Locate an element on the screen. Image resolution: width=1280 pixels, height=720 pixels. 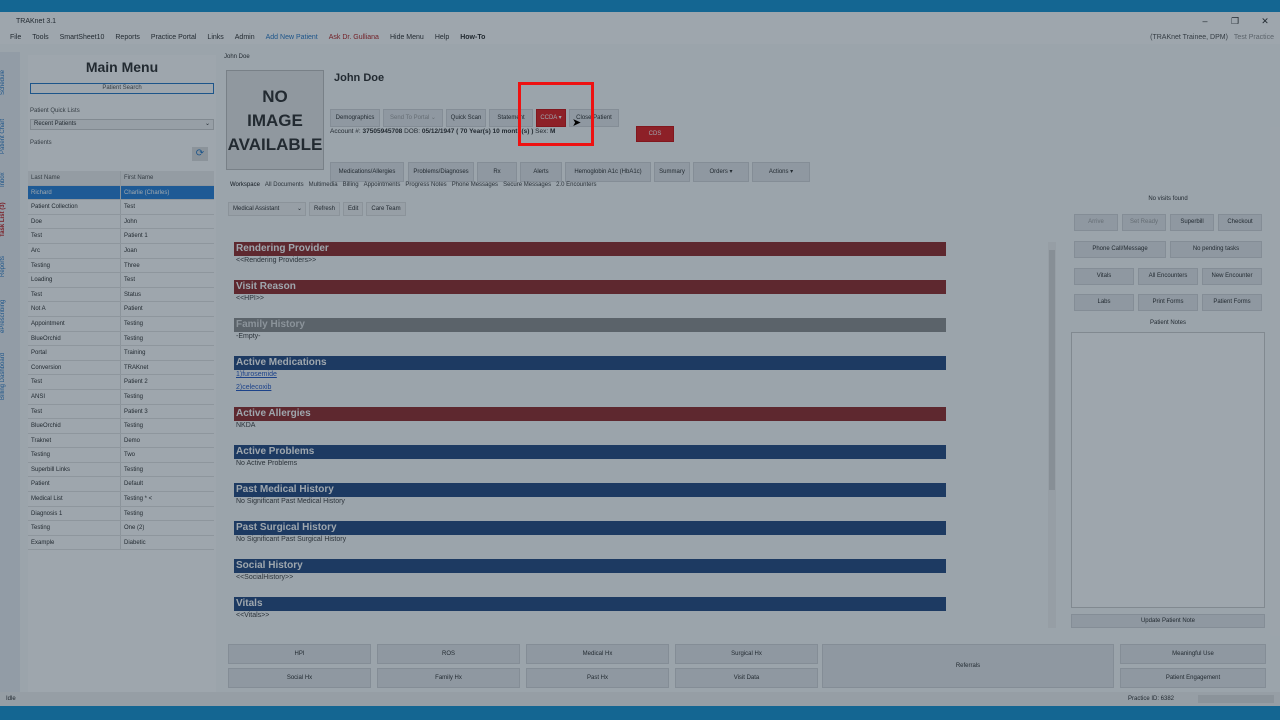
role-select: Medical Assistant ⌄ is located at coordinates (267, 209).